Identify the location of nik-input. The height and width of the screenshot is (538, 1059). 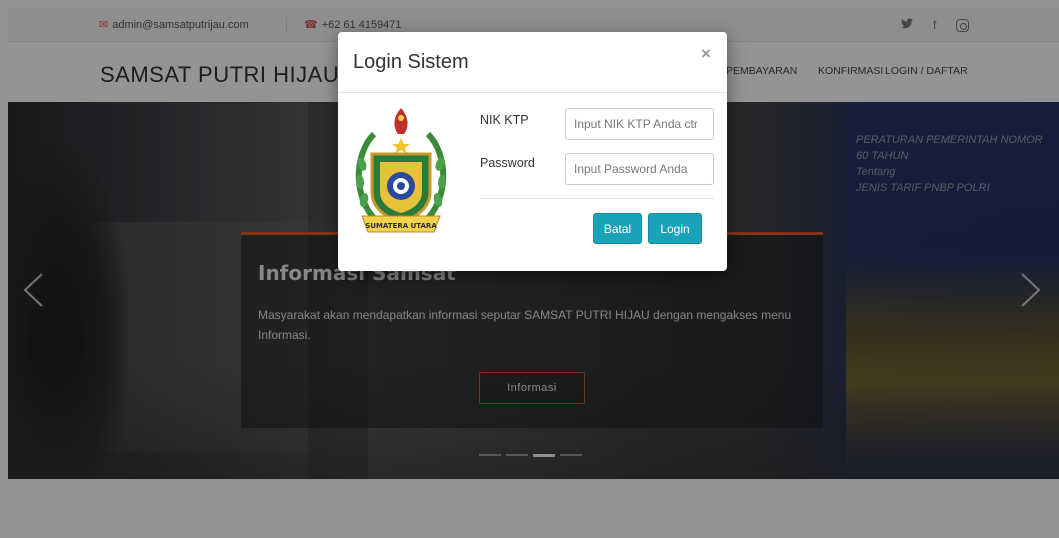
(639, 124).